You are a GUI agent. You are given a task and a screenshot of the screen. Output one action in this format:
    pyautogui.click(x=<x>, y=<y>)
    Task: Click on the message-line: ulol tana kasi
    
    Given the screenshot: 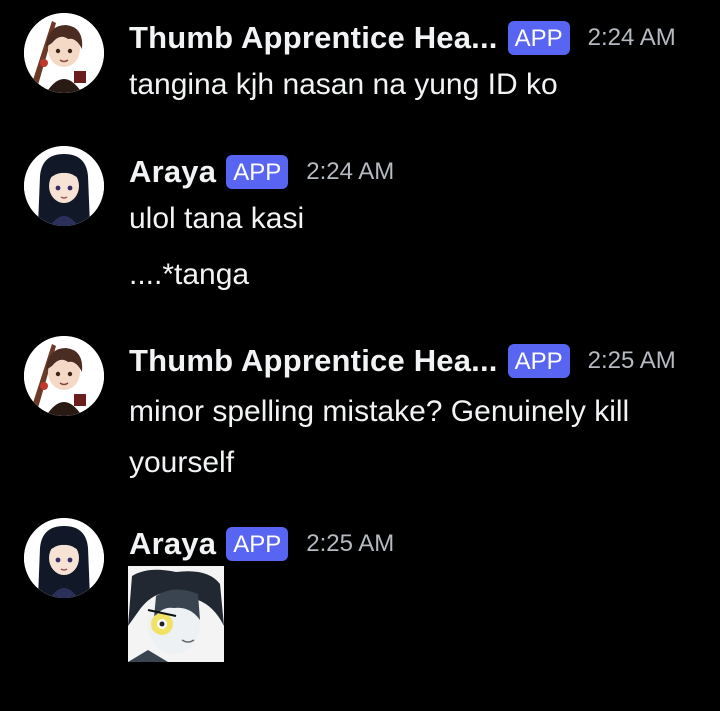 What is the action you would take?
    pyautogui.click(x=217, y=218)
    